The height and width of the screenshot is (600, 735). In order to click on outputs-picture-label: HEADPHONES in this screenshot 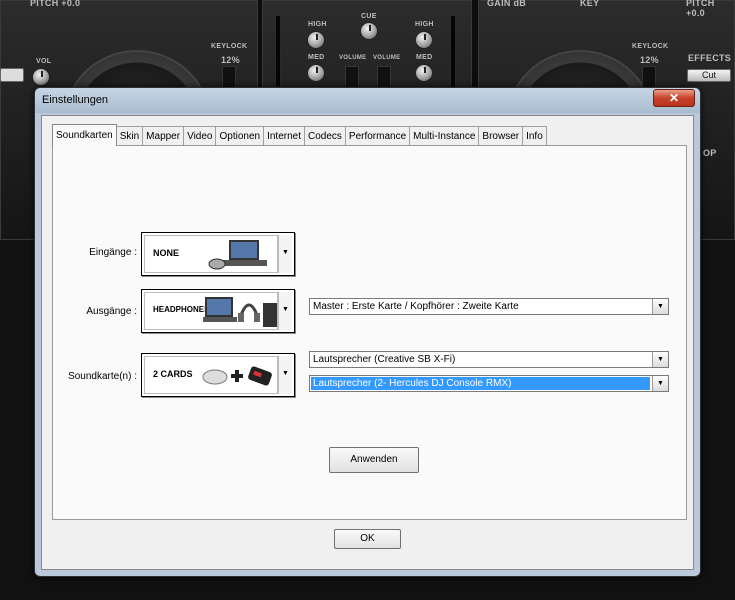, I will do `click(181, 309)`.